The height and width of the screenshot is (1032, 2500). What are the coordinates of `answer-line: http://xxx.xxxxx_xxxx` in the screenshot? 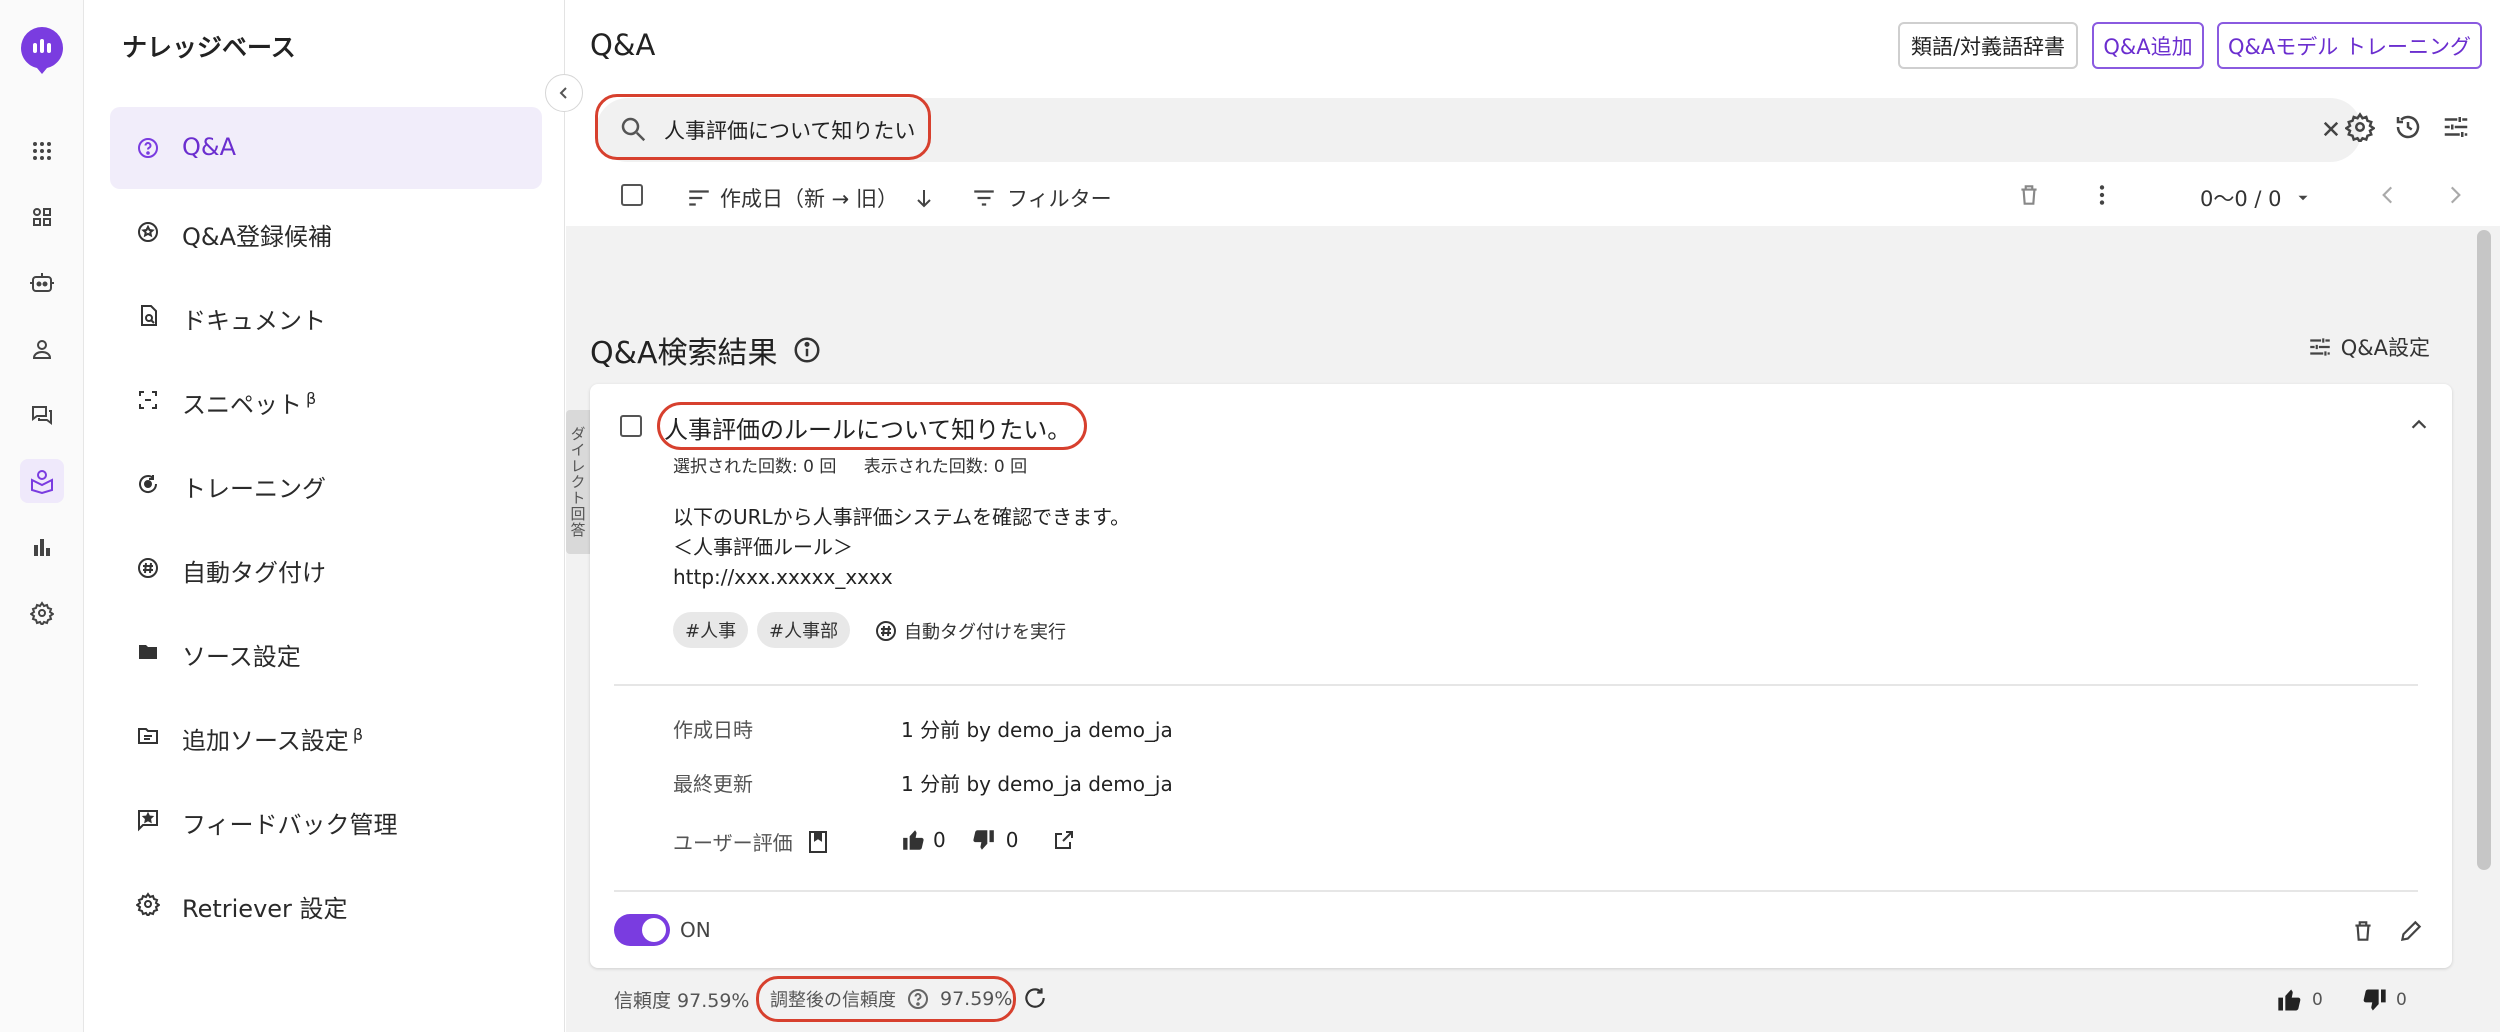 It's located at (783, 577).